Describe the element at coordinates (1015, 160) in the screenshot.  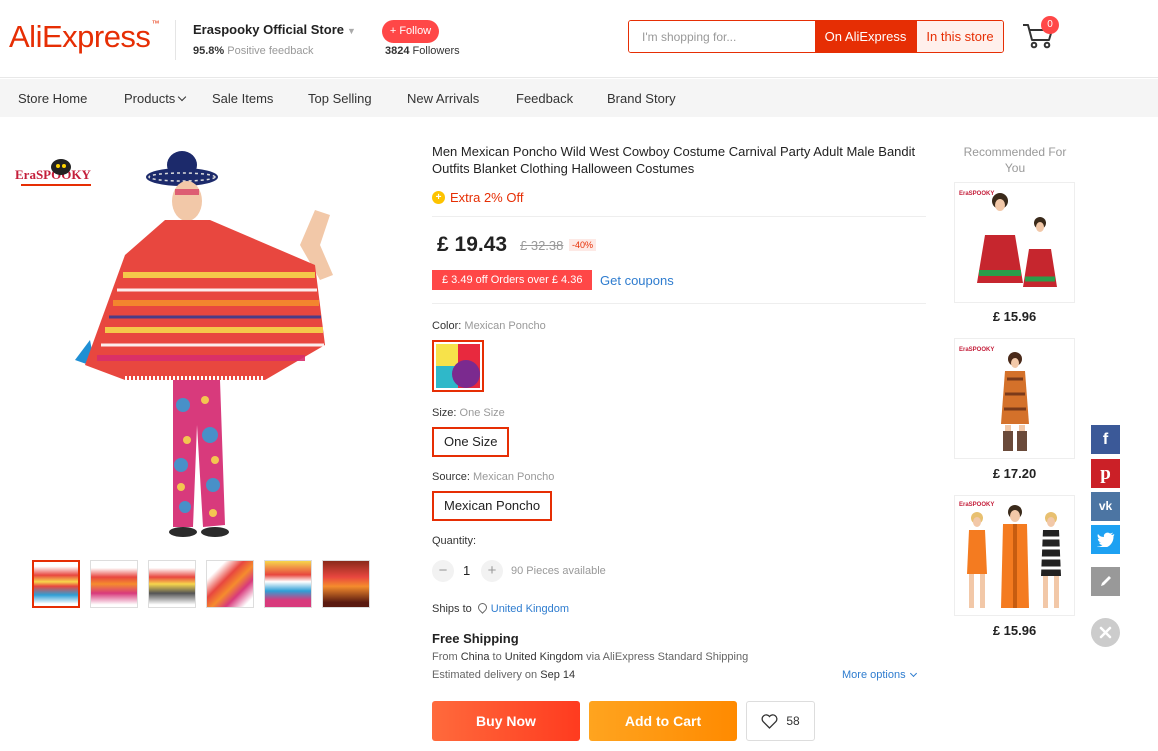
I see `recommended-title: Recommended For You` at that location.